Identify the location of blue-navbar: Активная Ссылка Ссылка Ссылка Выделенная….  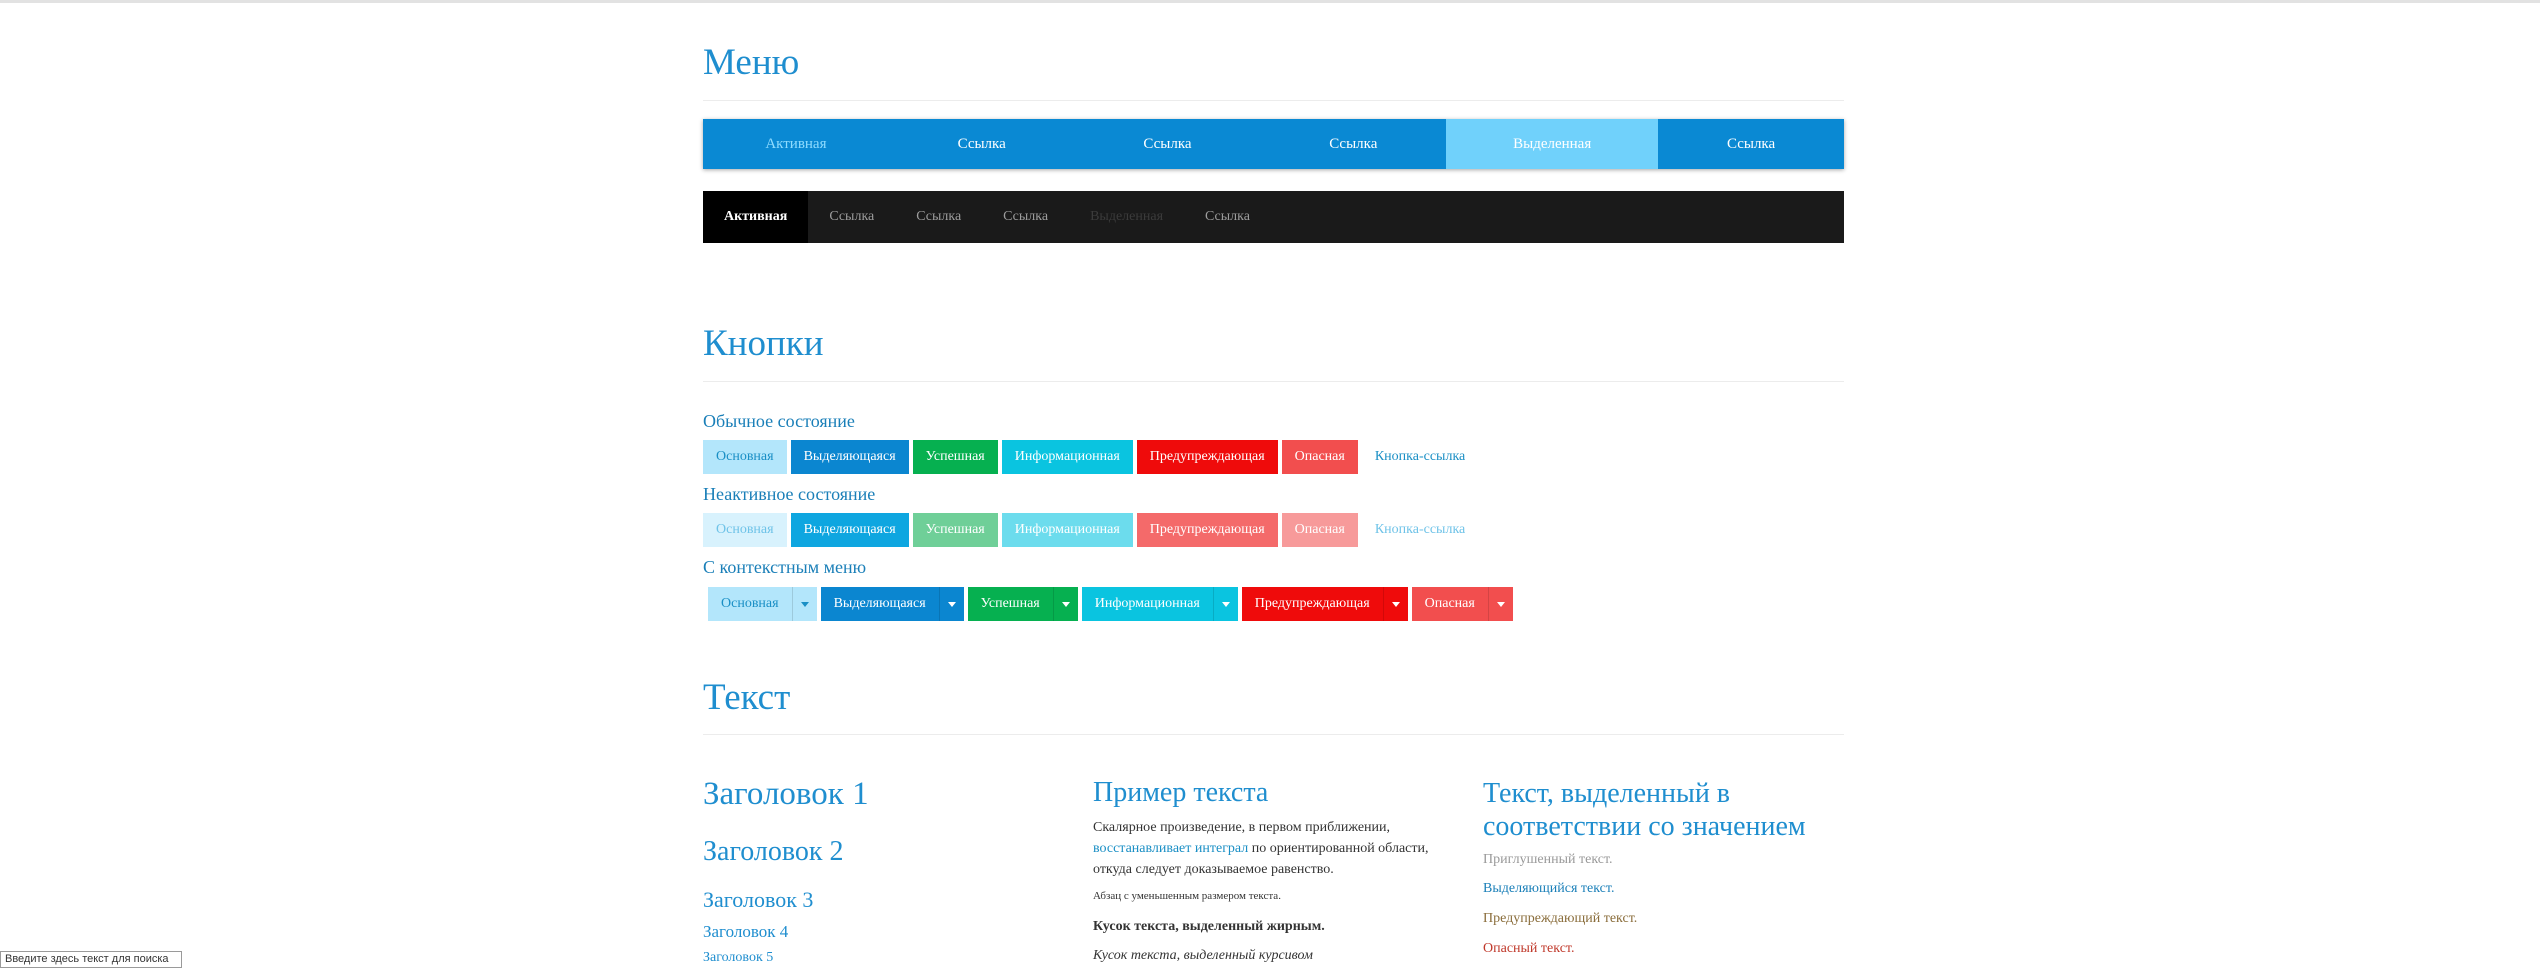
(1273, 144).